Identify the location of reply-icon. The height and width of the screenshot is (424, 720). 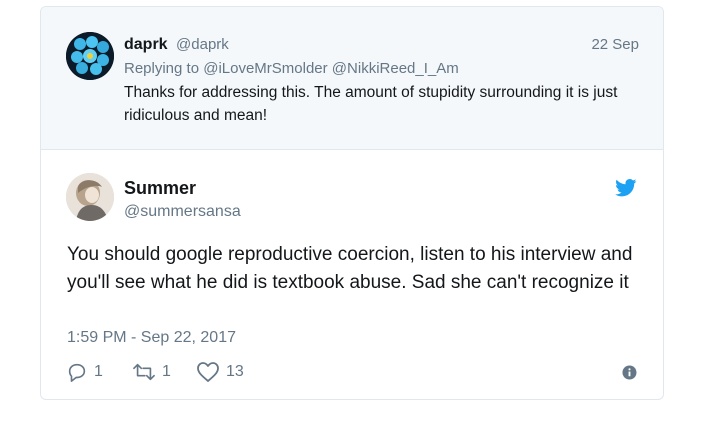
(77, 372).